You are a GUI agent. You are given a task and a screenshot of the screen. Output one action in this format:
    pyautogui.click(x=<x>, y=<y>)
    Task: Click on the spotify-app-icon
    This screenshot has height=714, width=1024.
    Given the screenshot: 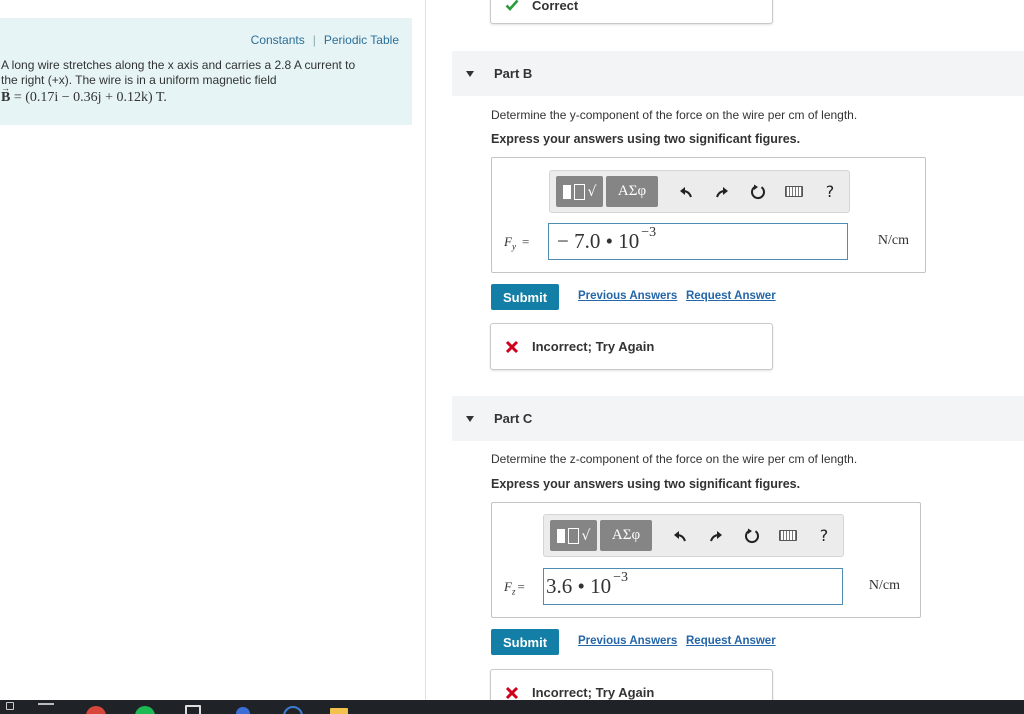 What is the action you would take?
    pyautogui.click(x=145, y=710)
    